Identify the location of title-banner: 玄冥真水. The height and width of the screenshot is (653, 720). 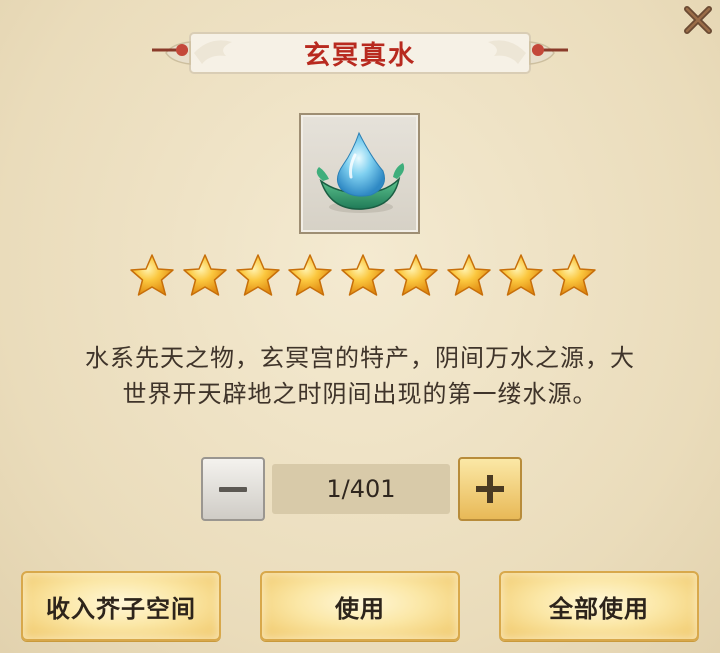
(360, 53).